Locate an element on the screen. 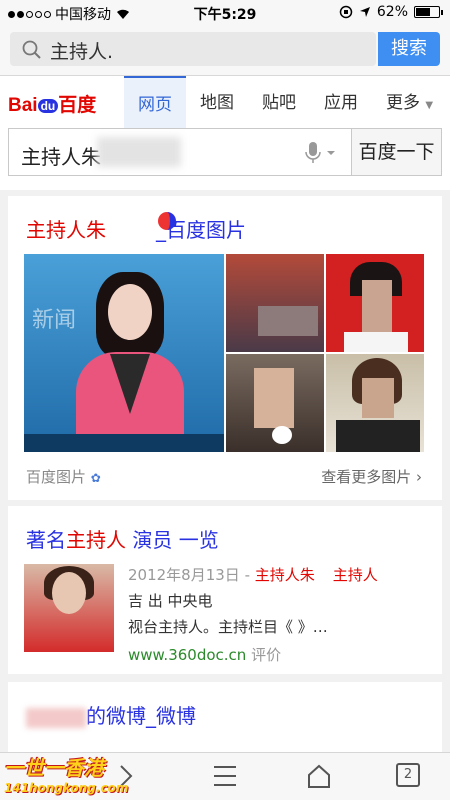  news-logo: 新闻 is located at coordinates (54, 320).